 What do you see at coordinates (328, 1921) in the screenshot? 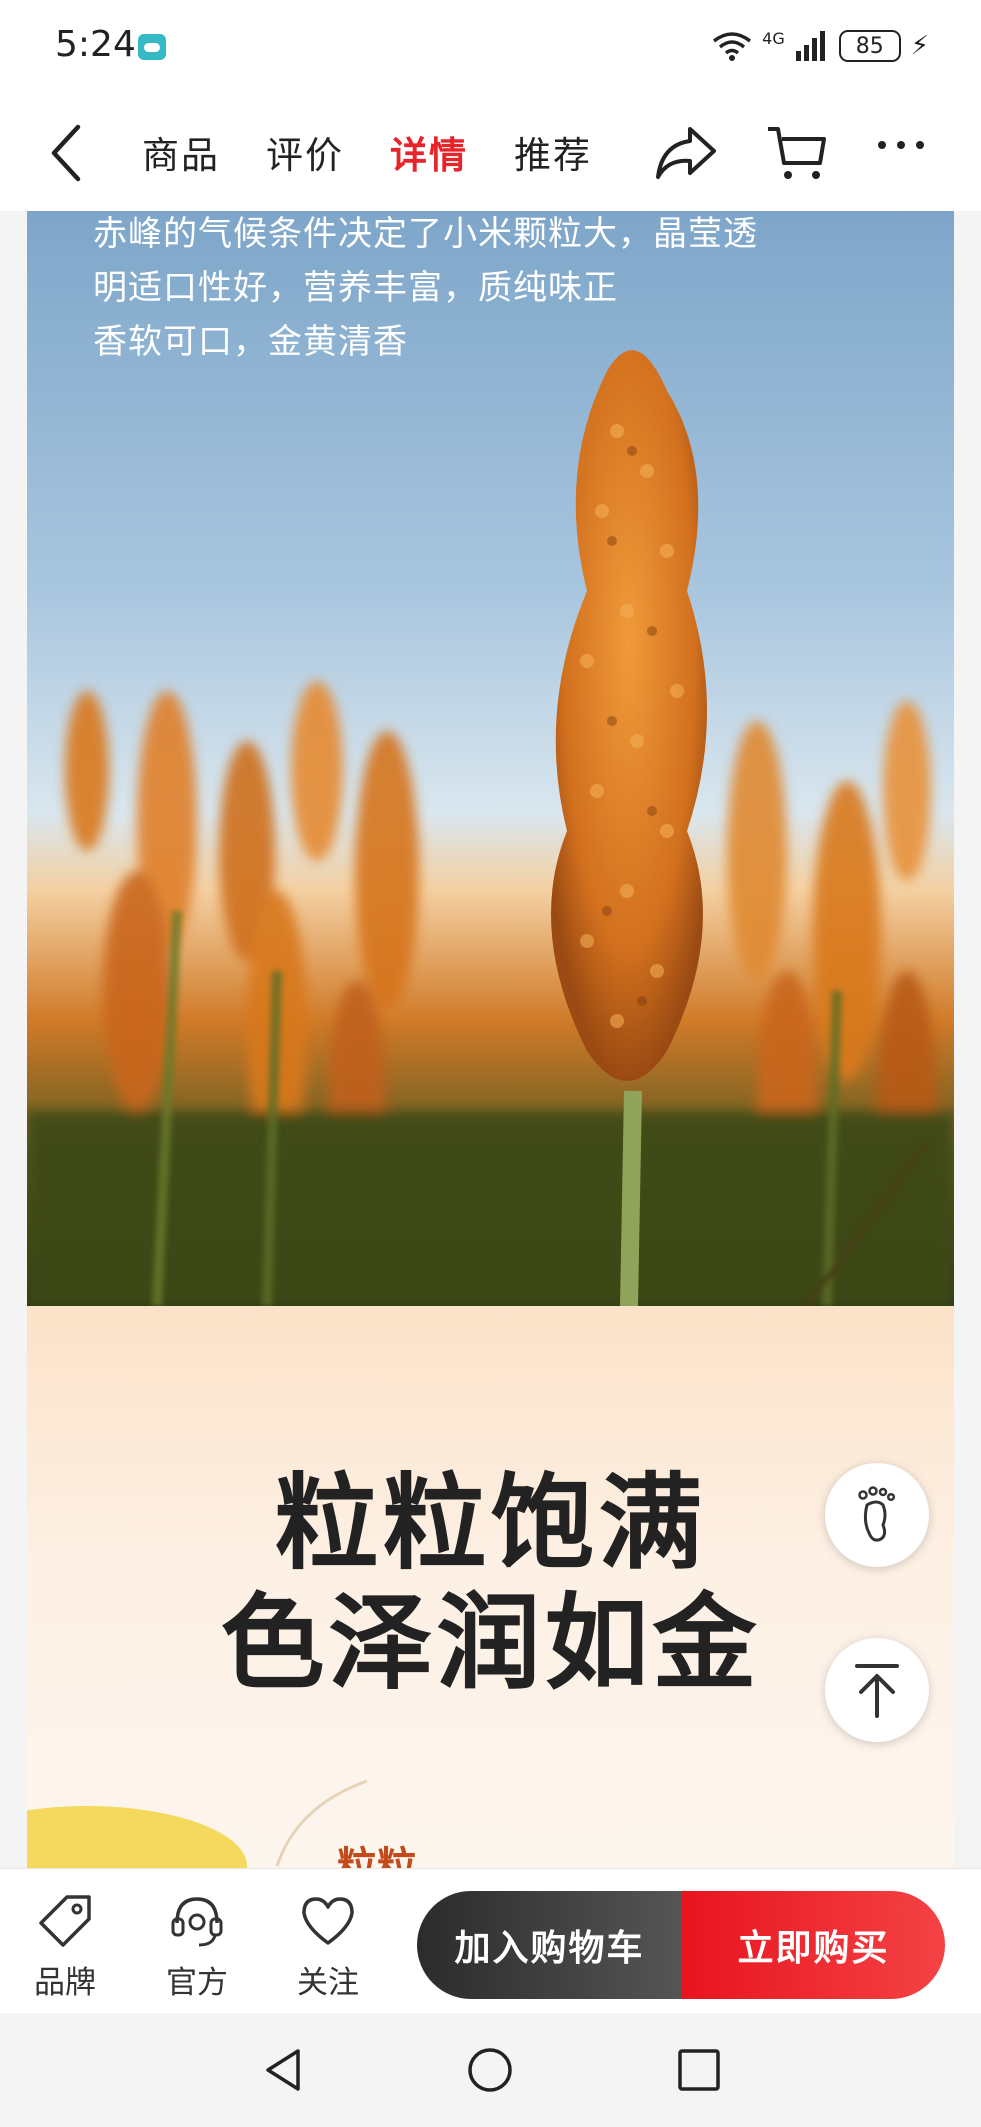
I see `heart-icon` at bounding box center [328, 1921].